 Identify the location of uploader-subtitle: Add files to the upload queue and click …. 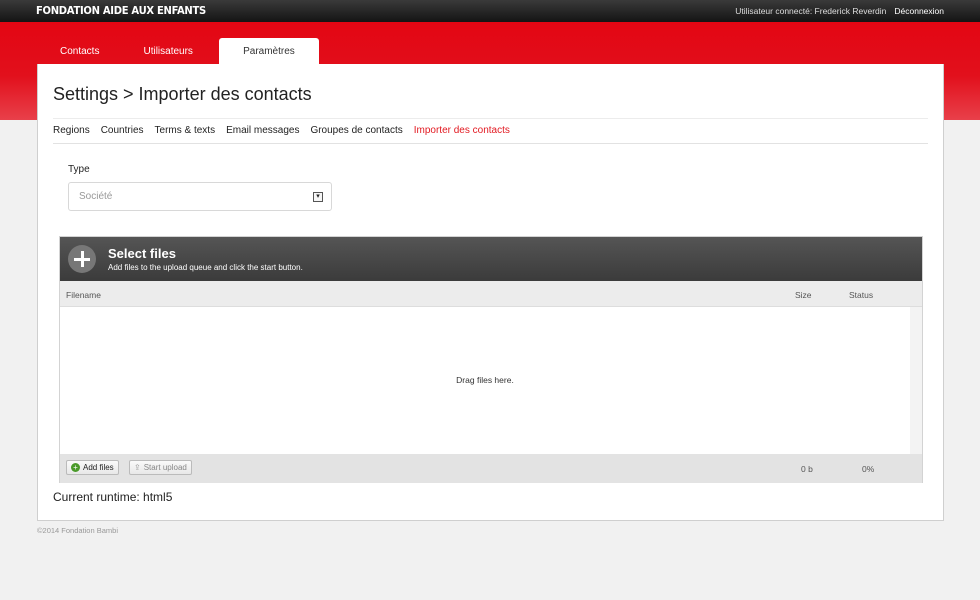
(205, 267).